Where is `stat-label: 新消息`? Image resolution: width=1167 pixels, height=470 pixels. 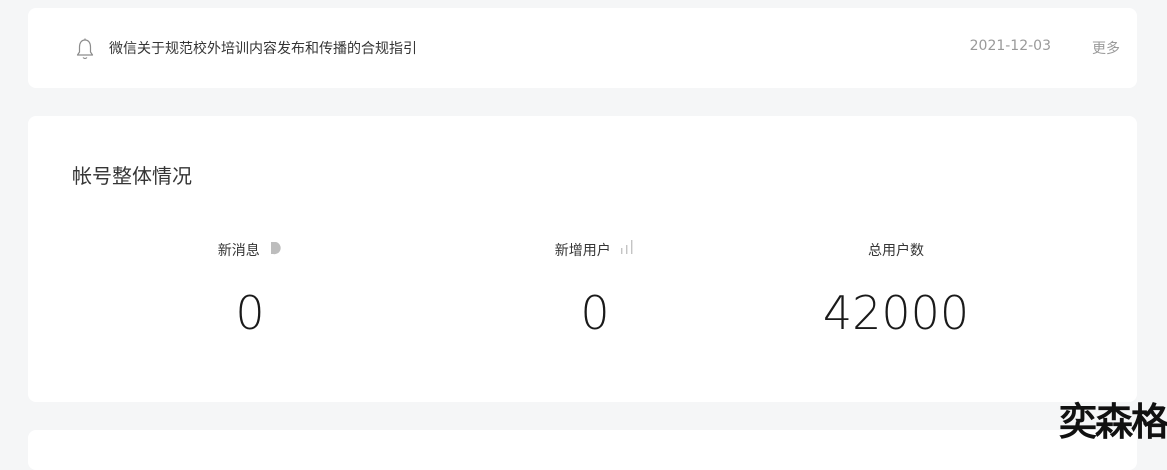 stat-label: 新消息 is located at coordinates (238, 251).